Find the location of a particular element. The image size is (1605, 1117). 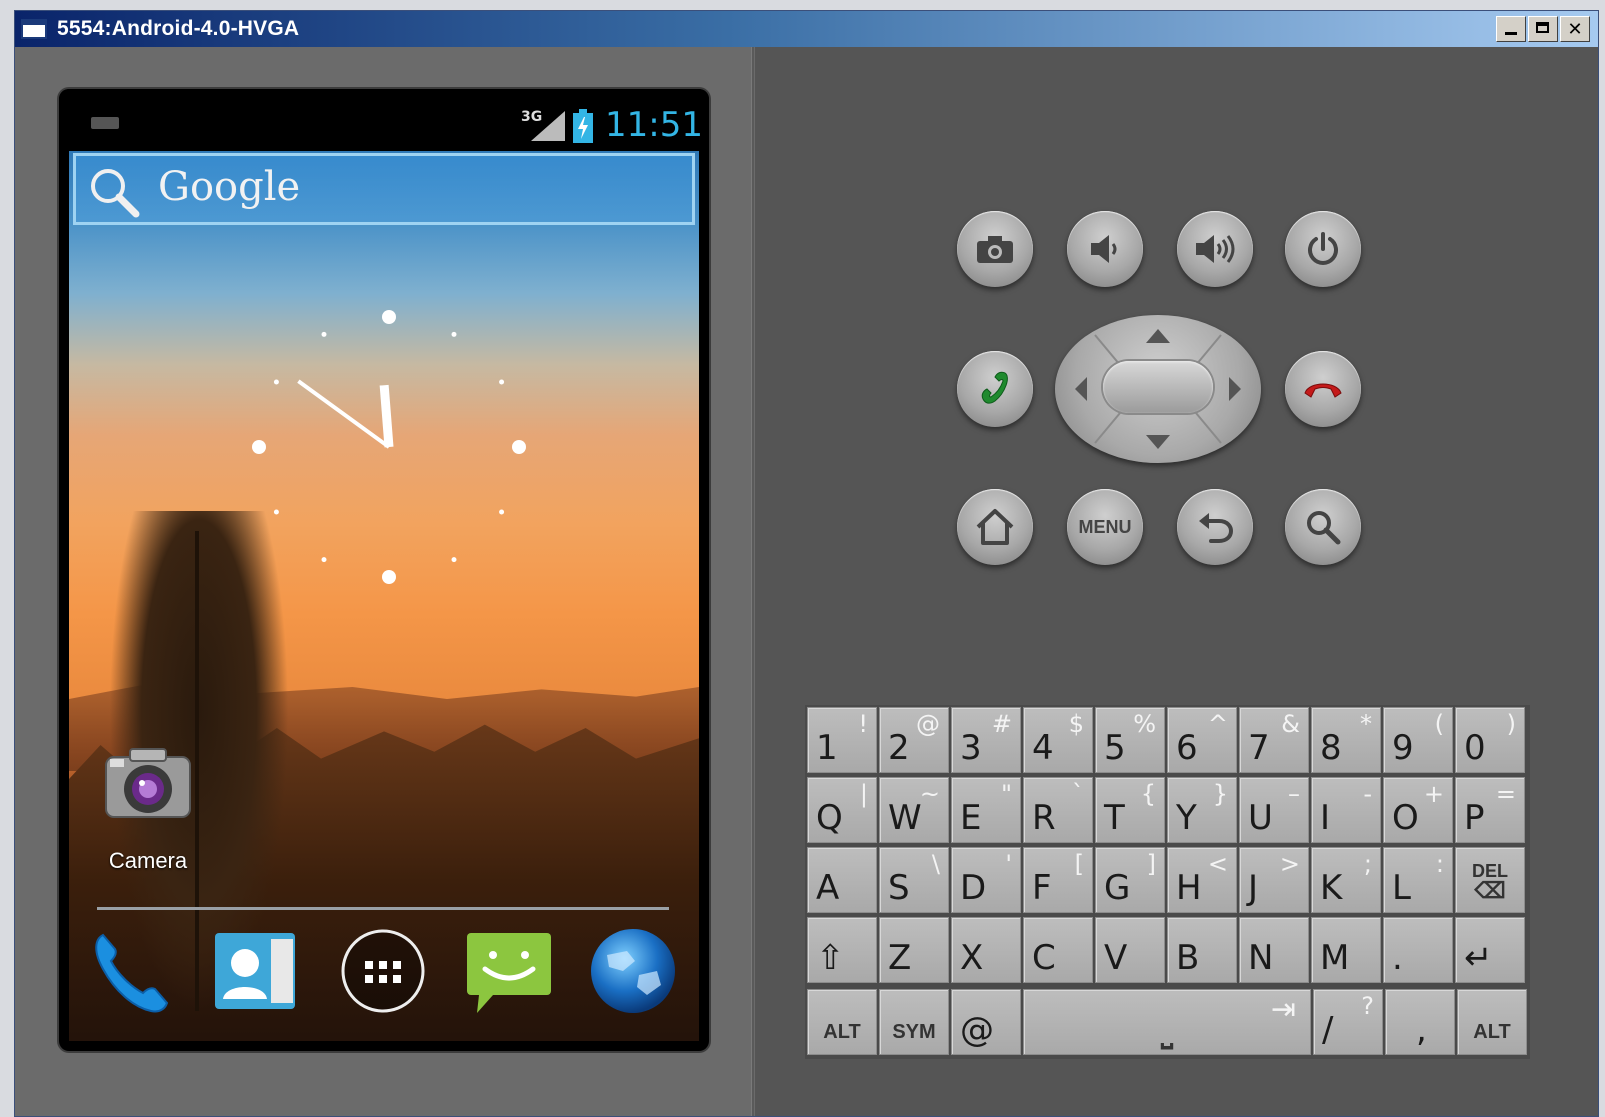

at-key: @ is located at coordinates (986, 1022).